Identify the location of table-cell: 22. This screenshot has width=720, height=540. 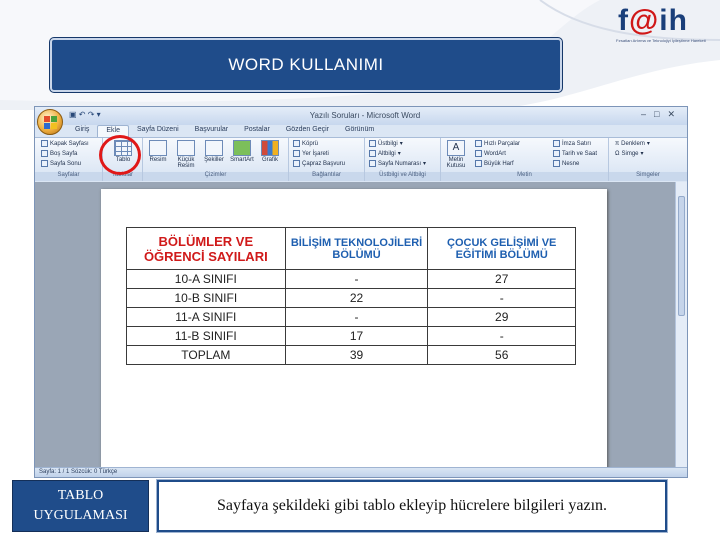
(356, 298).